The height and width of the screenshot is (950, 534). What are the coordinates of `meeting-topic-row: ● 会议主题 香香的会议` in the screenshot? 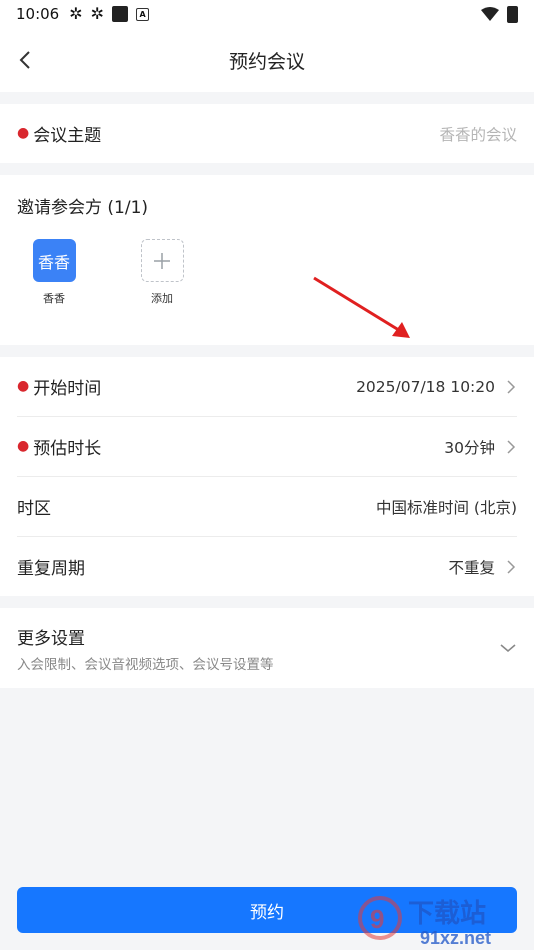 It's located at (267, 133).